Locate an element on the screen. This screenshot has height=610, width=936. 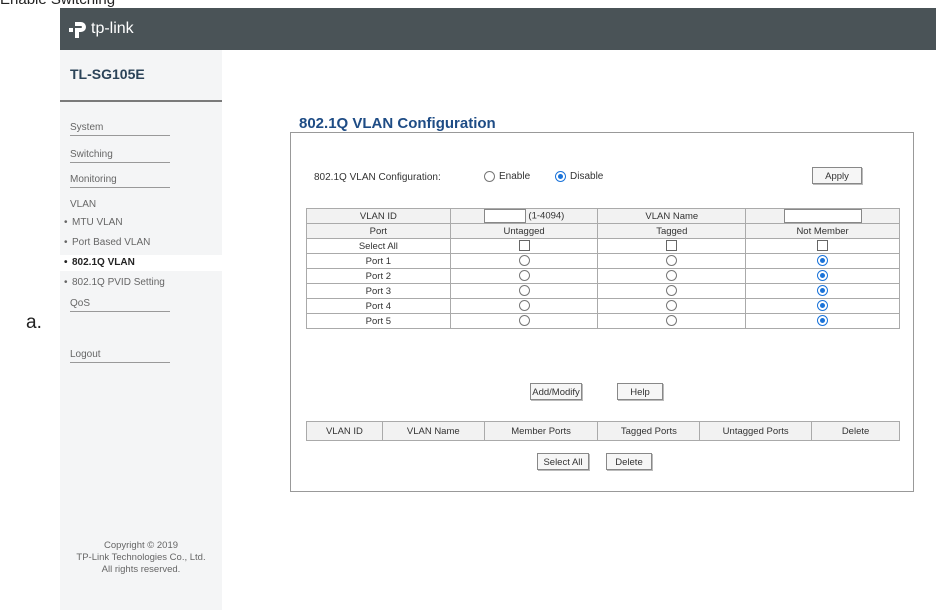
port-row: Port 4 is located at coordinates (603, 306).